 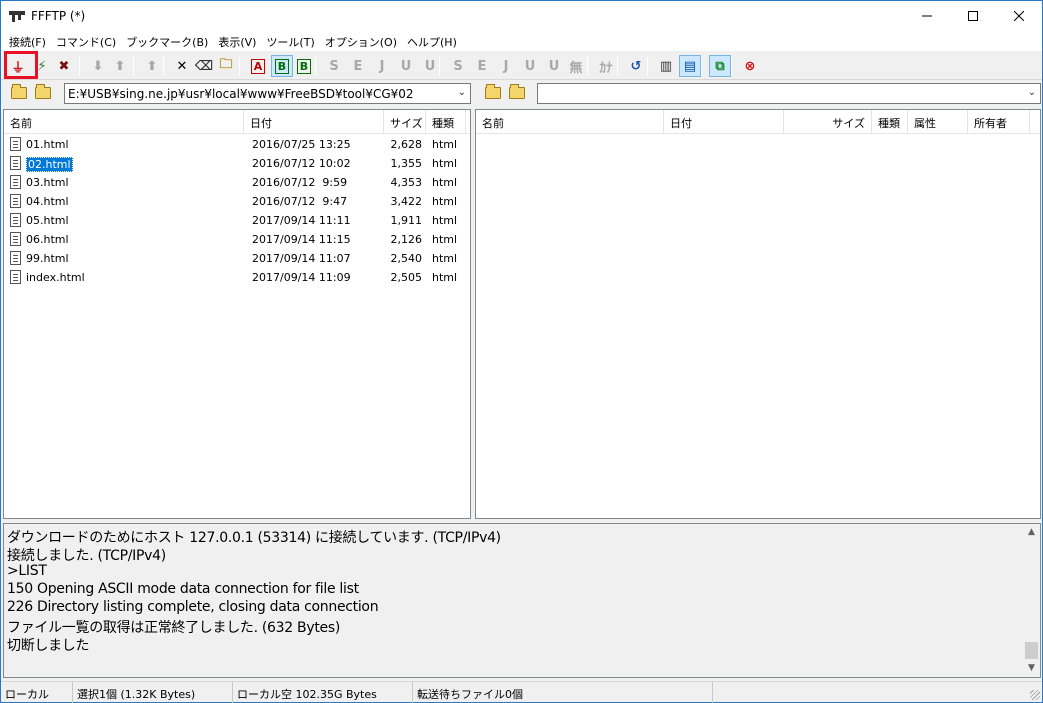 What do you see at coordinates (750, 66) in the screenshot?
I see `stop-button: ⊗` at bounding box center [750, 66].